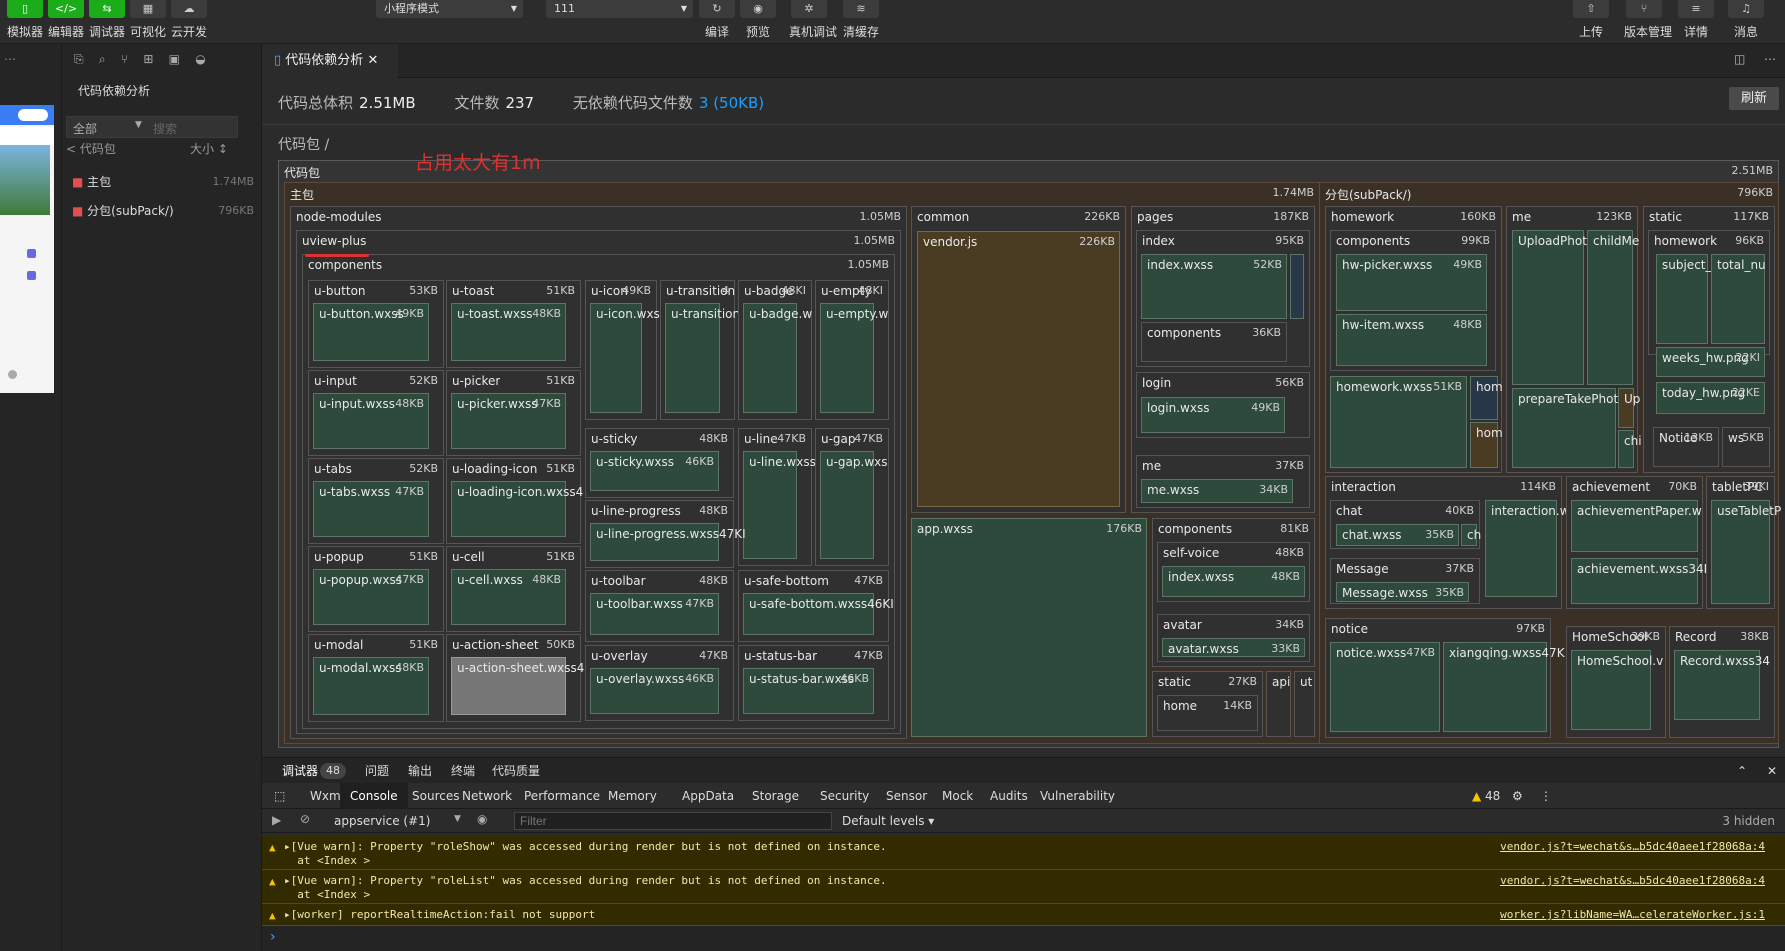  Describe the element at coordinates (107, 20) in the screenshot. I see `debugger-button: ⇆ 调试器` at that location.